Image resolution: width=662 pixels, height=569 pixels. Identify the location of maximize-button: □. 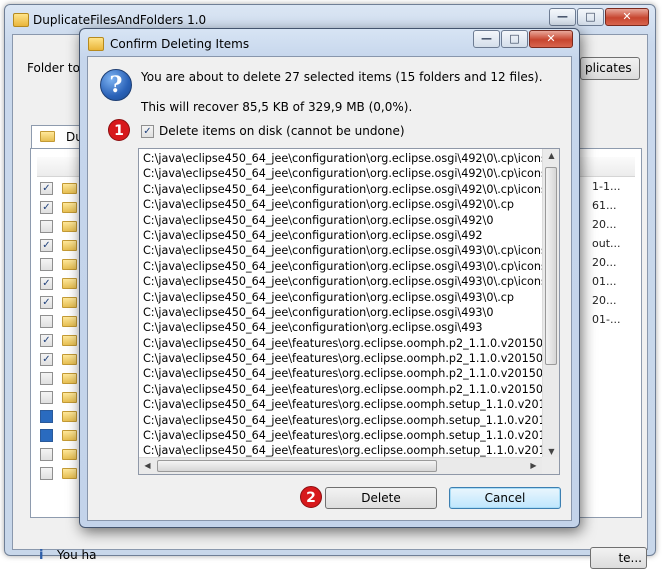
(590, 17).